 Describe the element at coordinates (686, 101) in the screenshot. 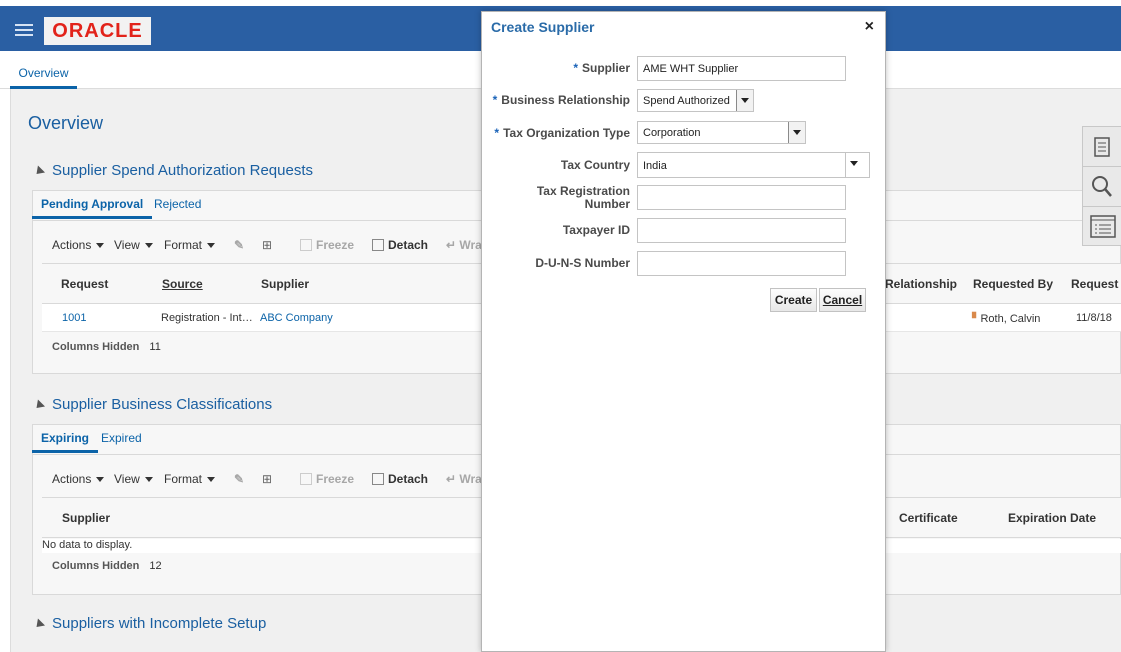

I see `business-relationship-value: Spend Authorized` at that location.